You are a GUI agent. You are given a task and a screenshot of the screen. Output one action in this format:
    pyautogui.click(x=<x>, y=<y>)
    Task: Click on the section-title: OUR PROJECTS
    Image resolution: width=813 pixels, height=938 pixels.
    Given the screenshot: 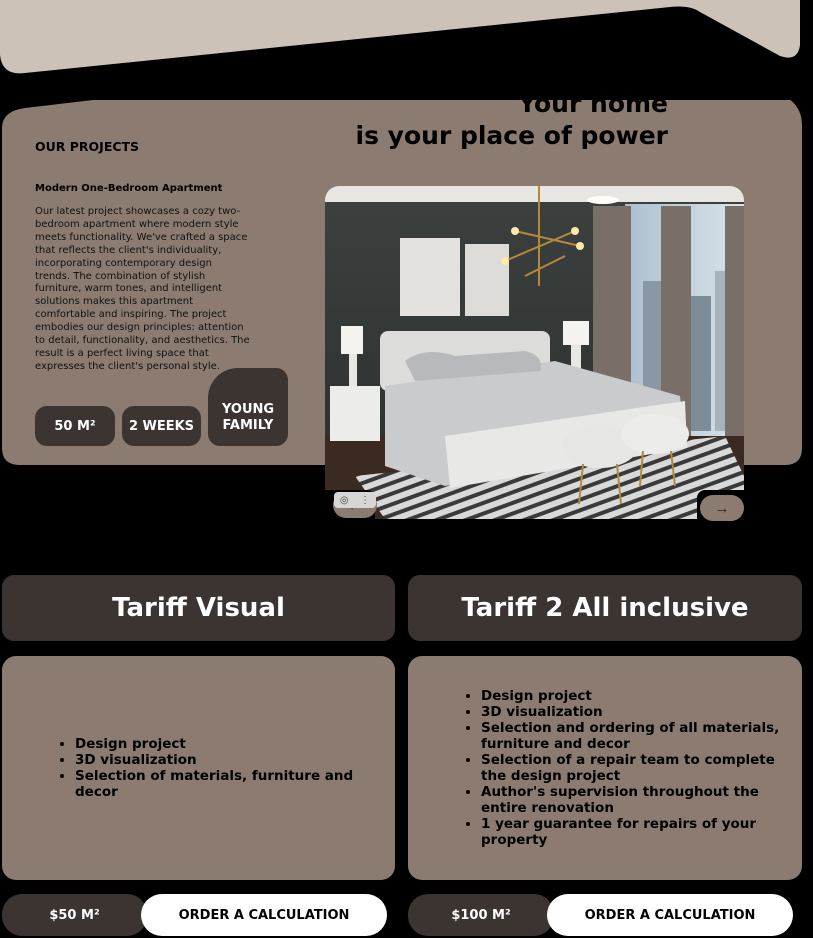 What is the action you would take?
    pyautogui.click(x=87, y=146)
    